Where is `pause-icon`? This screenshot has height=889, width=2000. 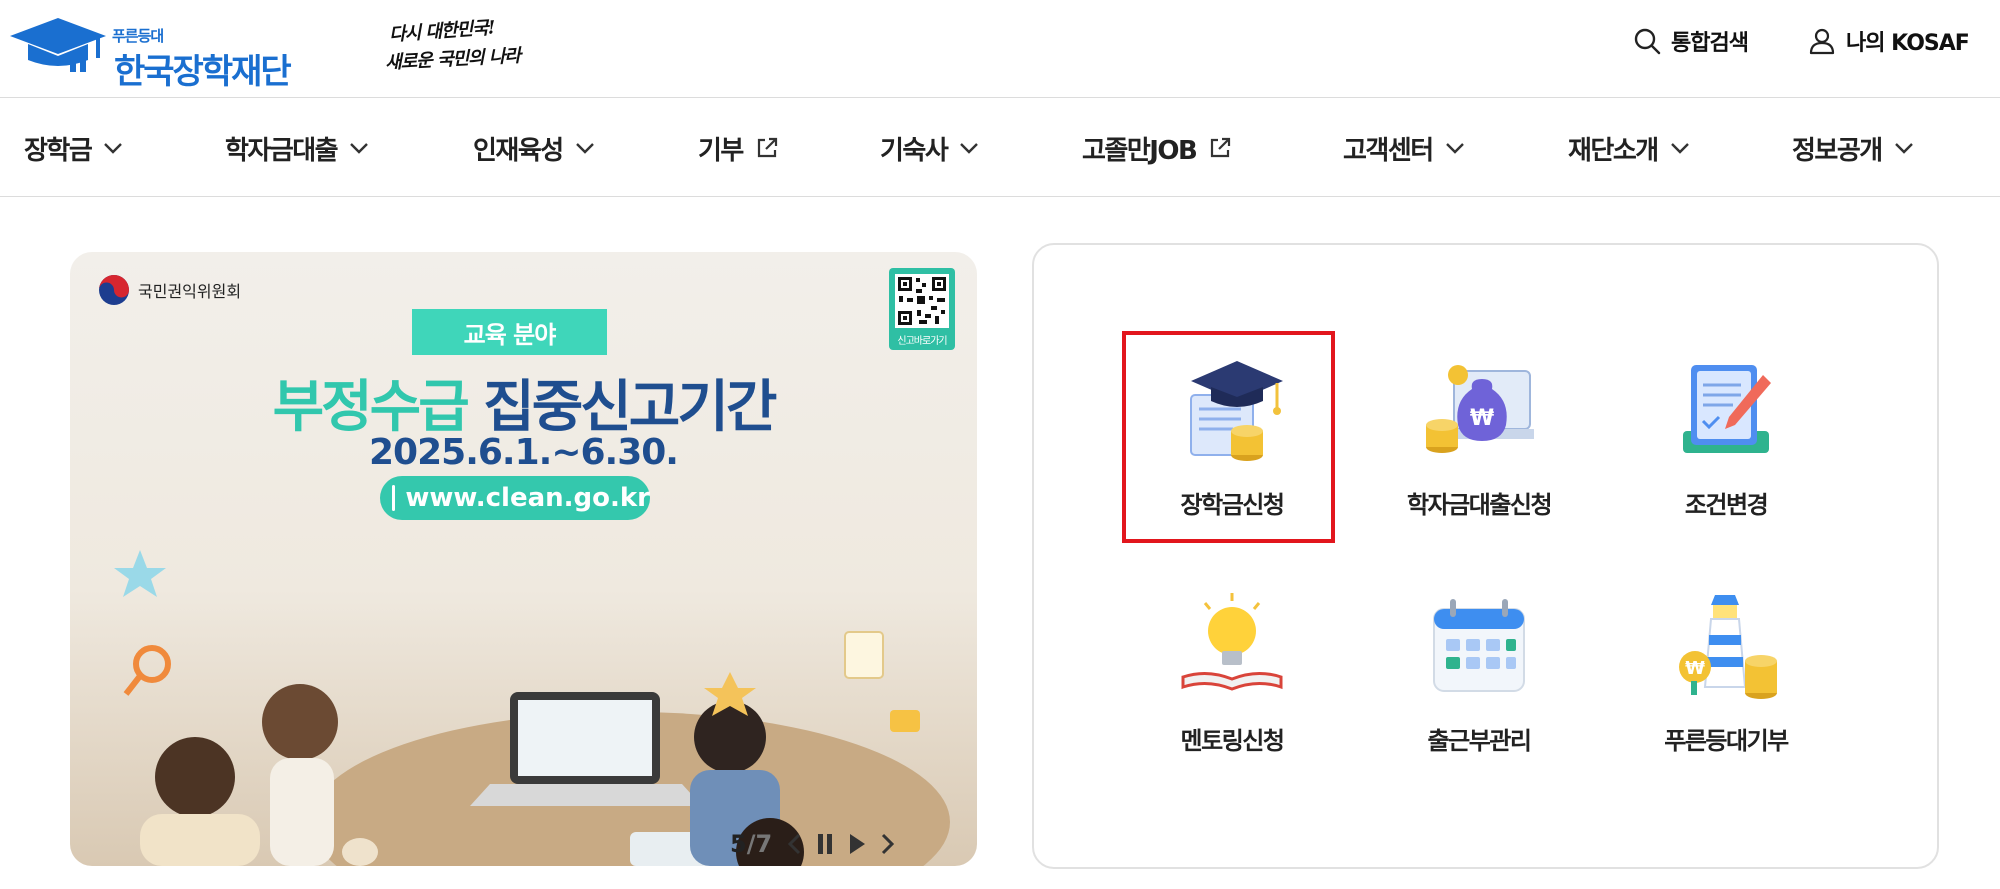
pause-icon is located at coordinates (825, 844).